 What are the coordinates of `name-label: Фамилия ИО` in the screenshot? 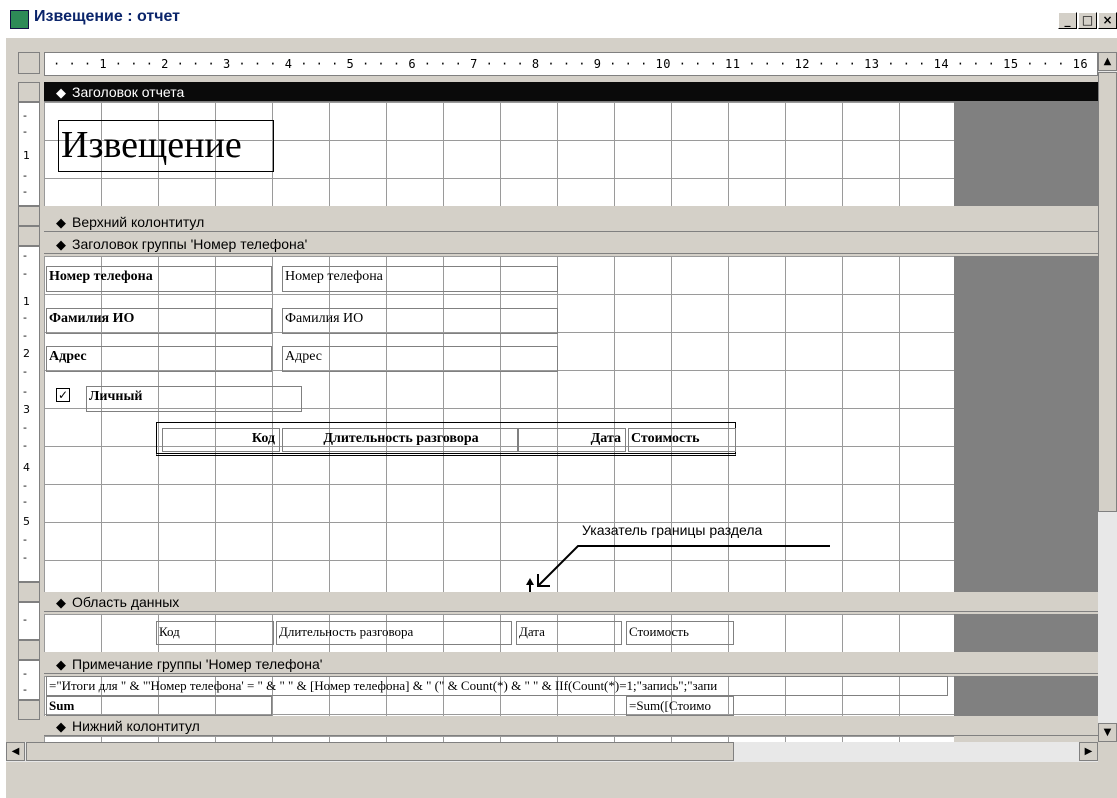 It's located at (159, 321).